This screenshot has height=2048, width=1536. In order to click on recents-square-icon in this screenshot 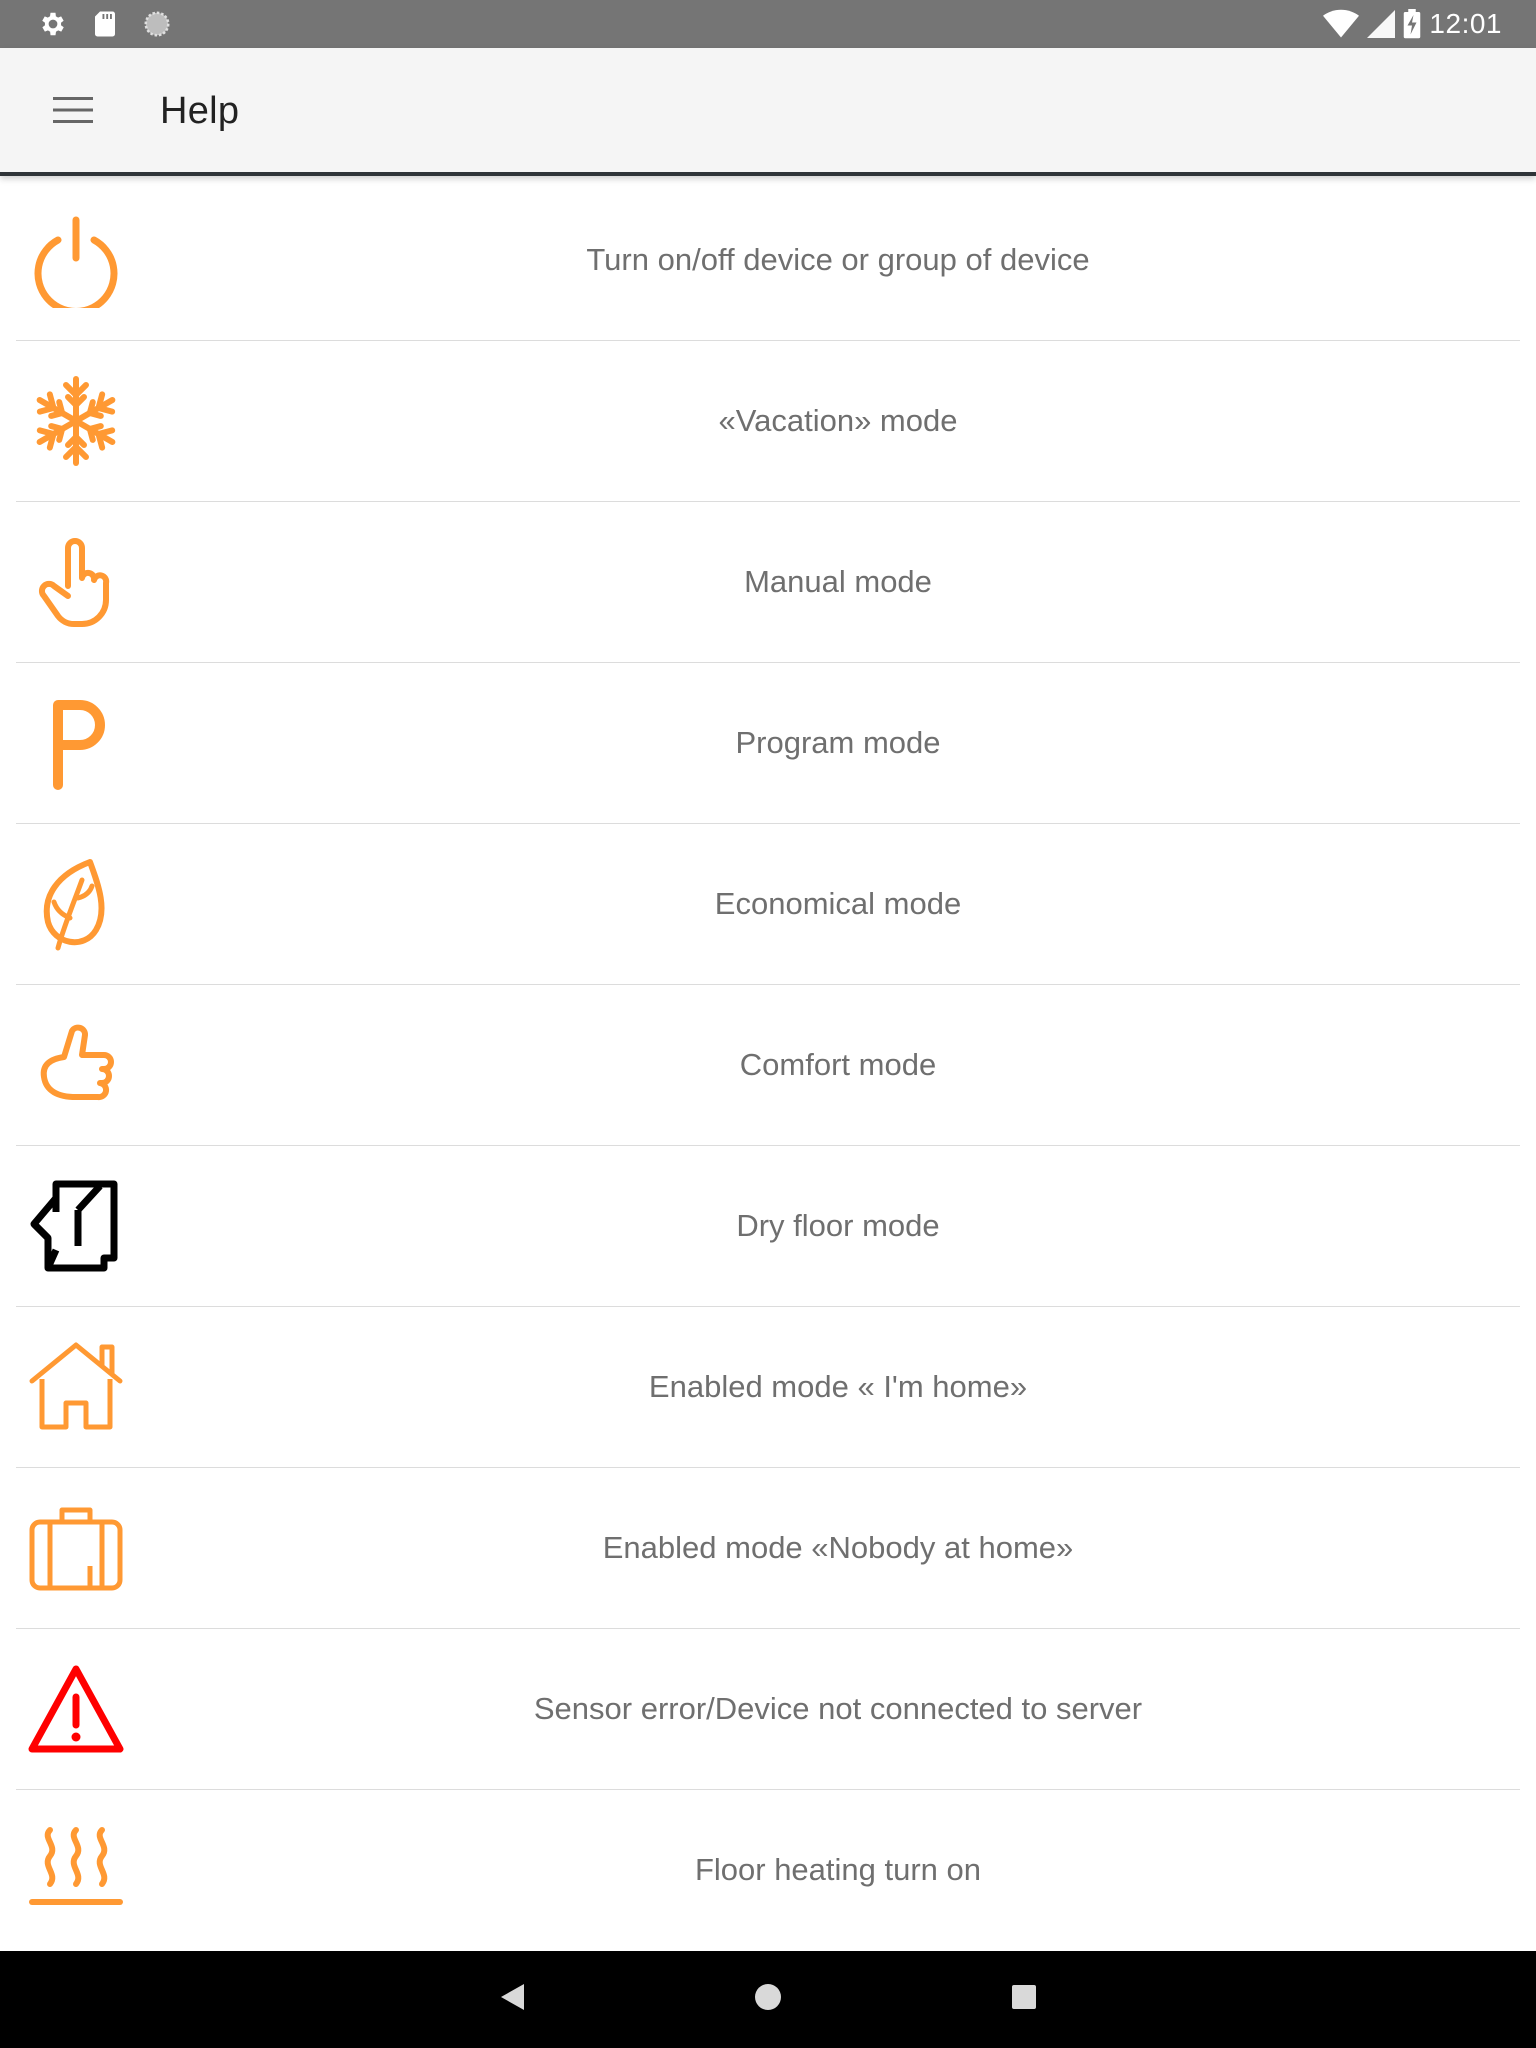, I will do `click(1024, 1999)`.